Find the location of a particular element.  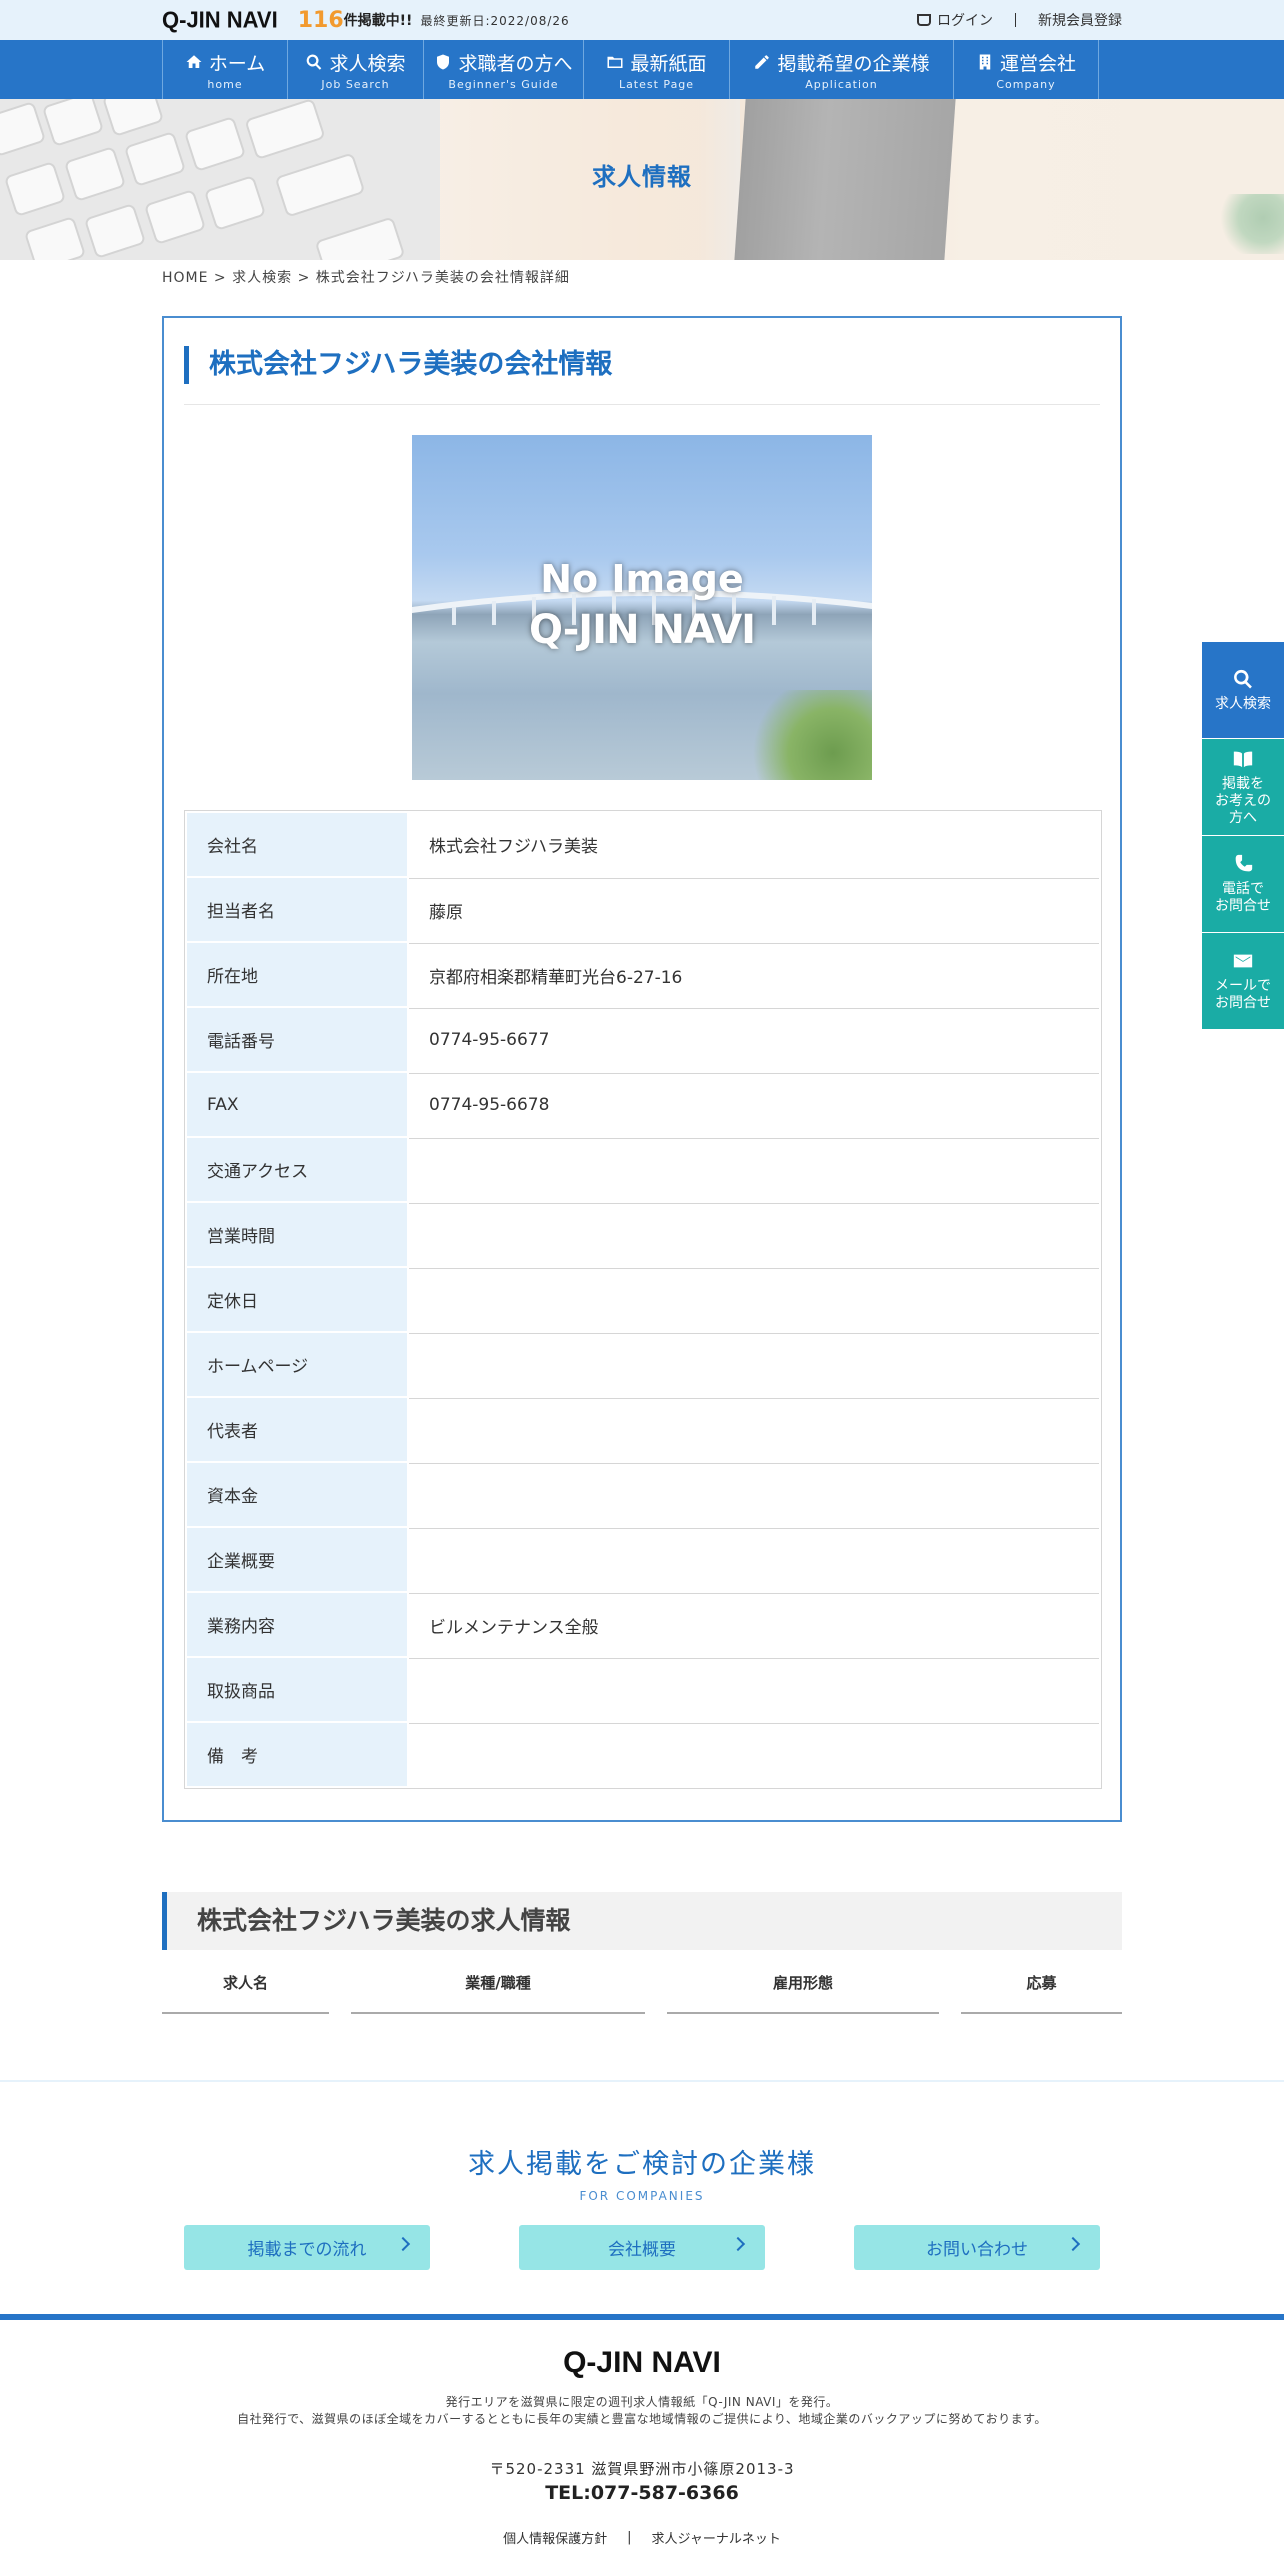

nav-job-search-sub: Job Search is located at coordinates (355, 84).